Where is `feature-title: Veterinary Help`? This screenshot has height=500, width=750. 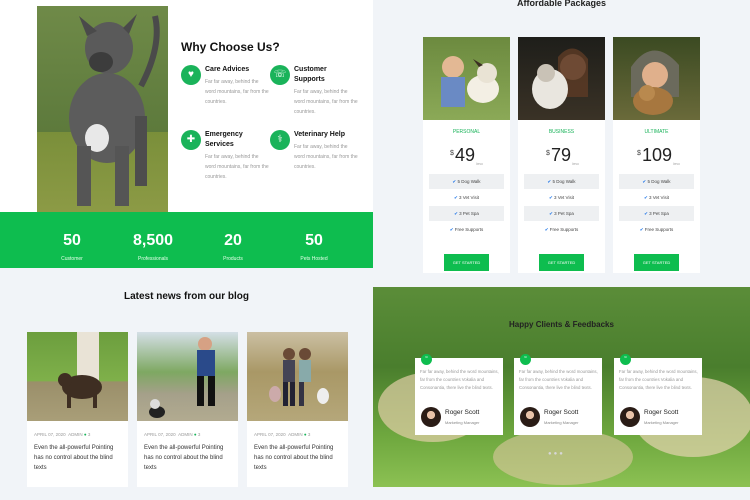
feature-title: Veterinary Help is located at coordinates (319, 134).